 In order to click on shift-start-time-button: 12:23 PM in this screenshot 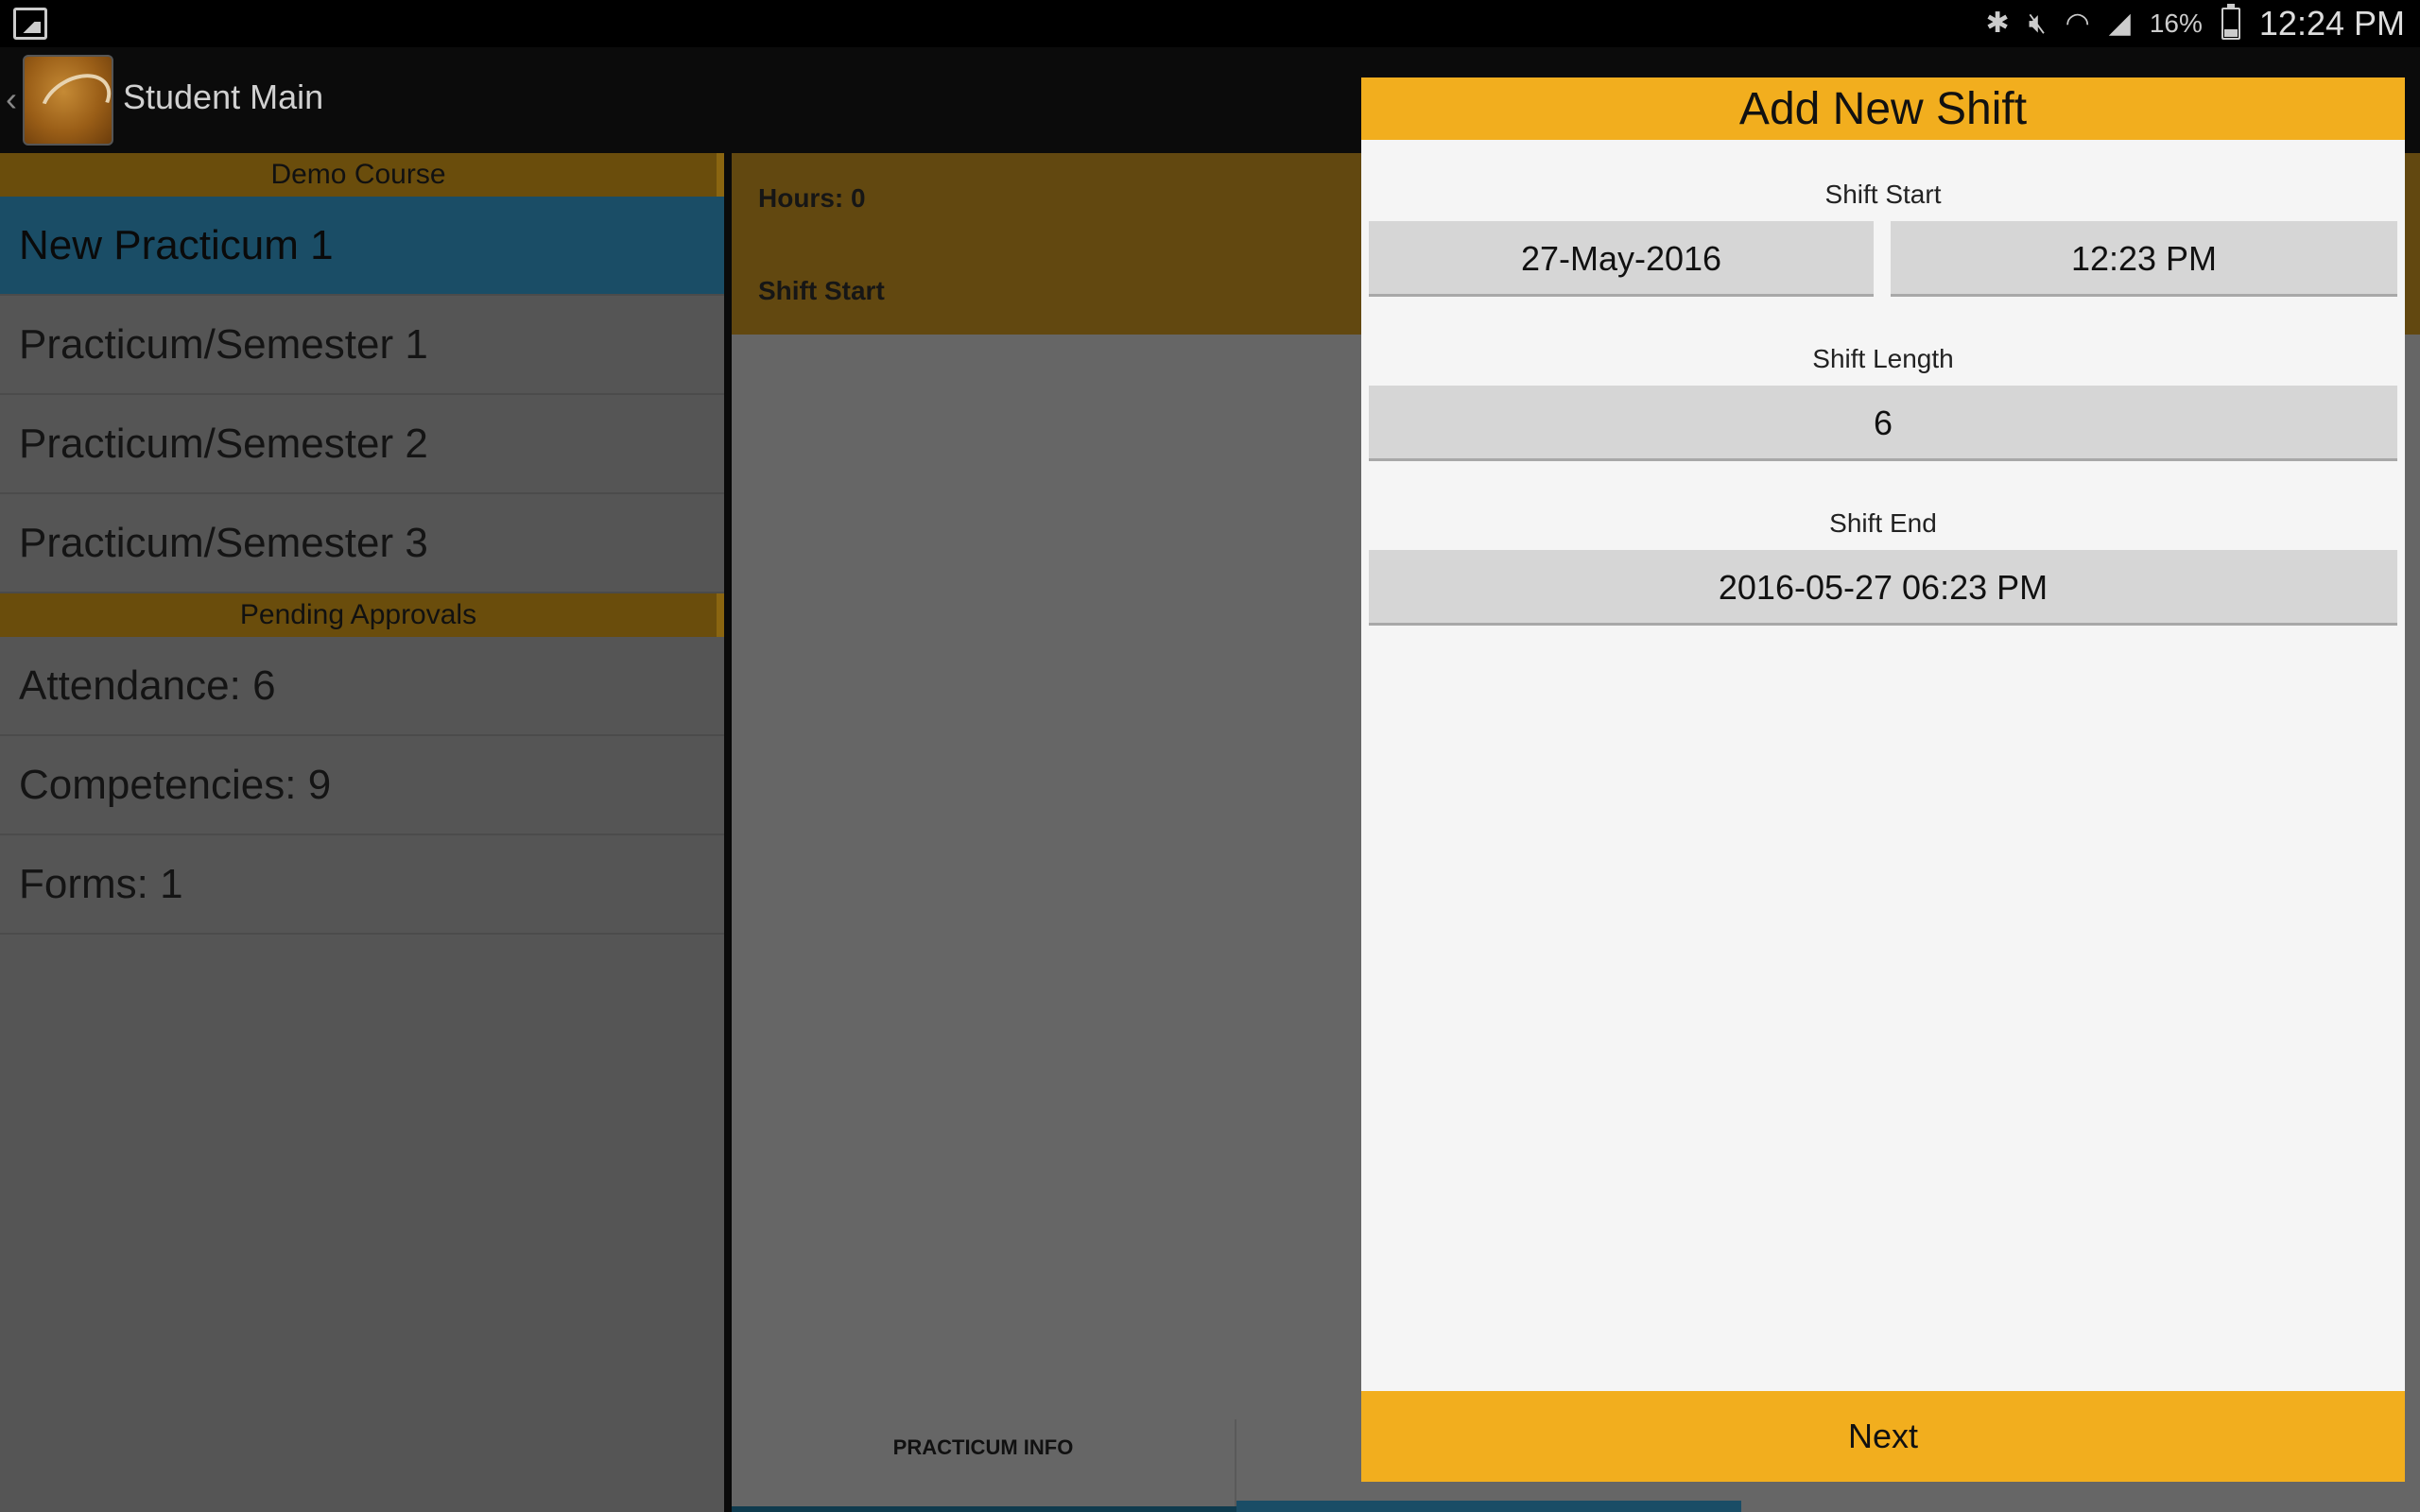, I will do `click(2144, 259)`.